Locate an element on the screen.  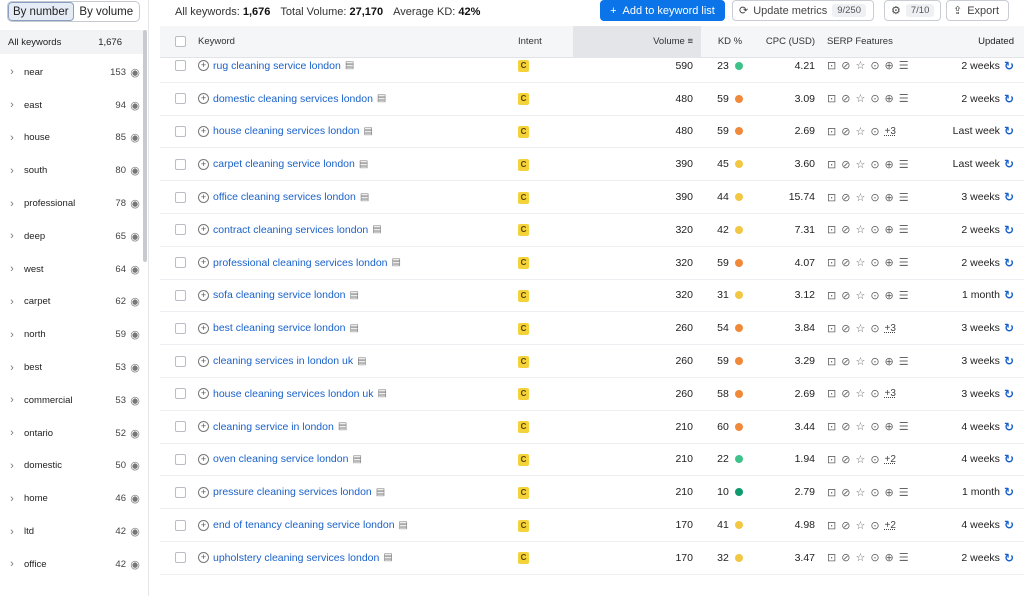
keyword-link: best cleaning service london is located at coordinates (279, 328).